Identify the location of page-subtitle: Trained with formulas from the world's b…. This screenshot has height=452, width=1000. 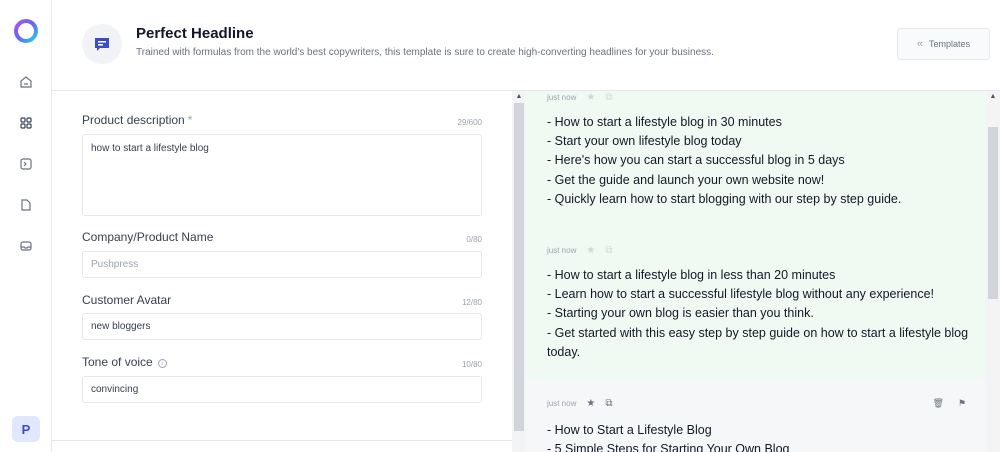
(425, 52).